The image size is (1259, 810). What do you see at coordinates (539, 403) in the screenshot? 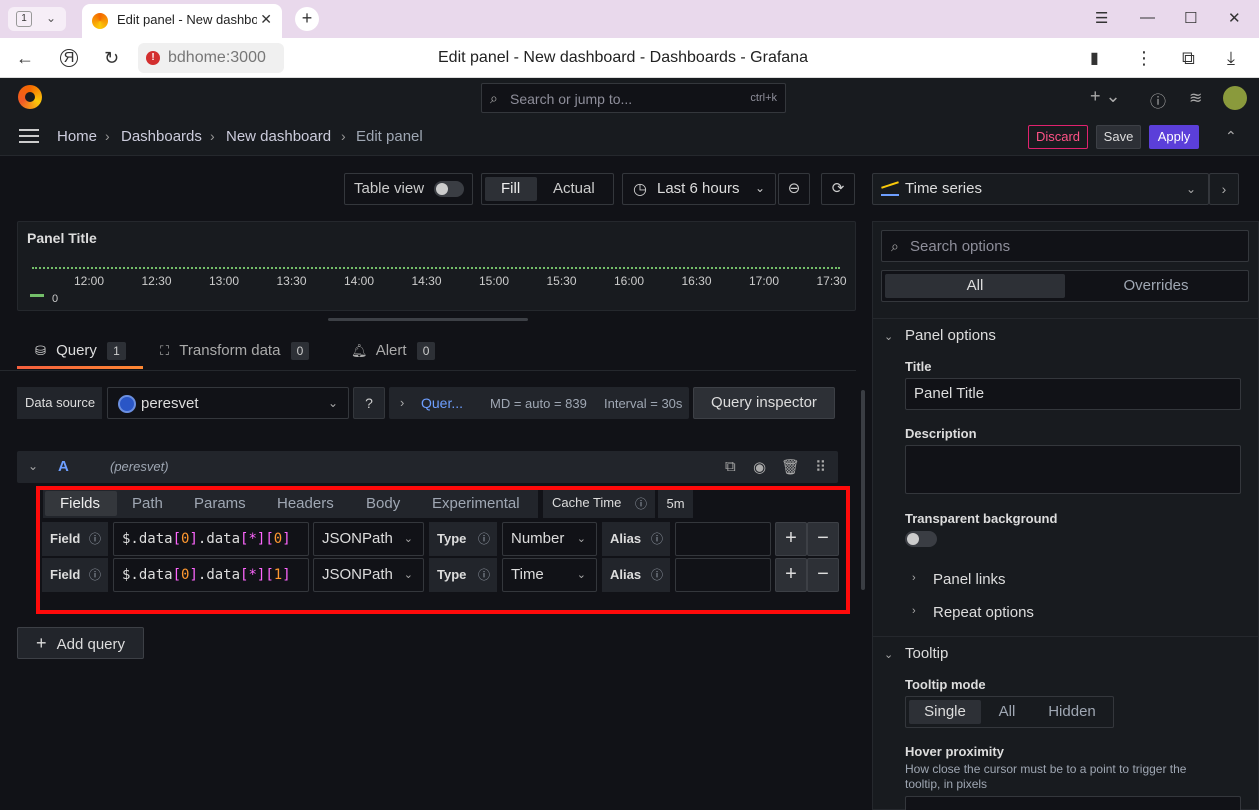
I see `query-options: › Quer... MD = auto = 839 Interval = 30s` at bounding box center [539, 403].